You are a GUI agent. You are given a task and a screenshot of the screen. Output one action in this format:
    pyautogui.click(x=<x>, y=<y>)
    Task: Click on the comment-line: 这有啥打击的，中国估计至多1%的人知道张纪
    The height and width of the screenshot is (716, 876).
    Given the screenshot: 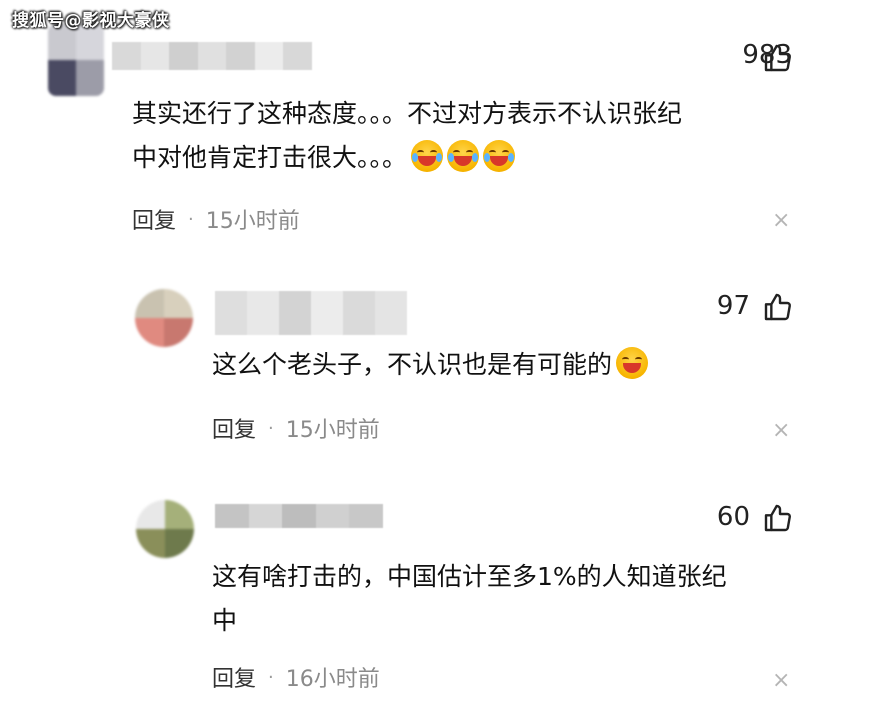 What is the action you would take?
    pyautogui.click(x=469, y=576)
    